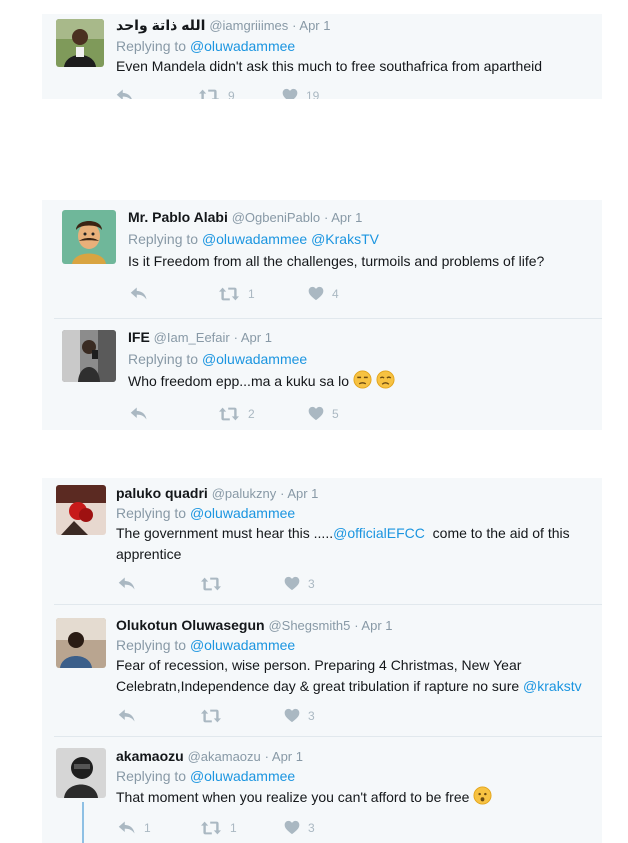  I want to click on like-button: 4, so click(323, 293).